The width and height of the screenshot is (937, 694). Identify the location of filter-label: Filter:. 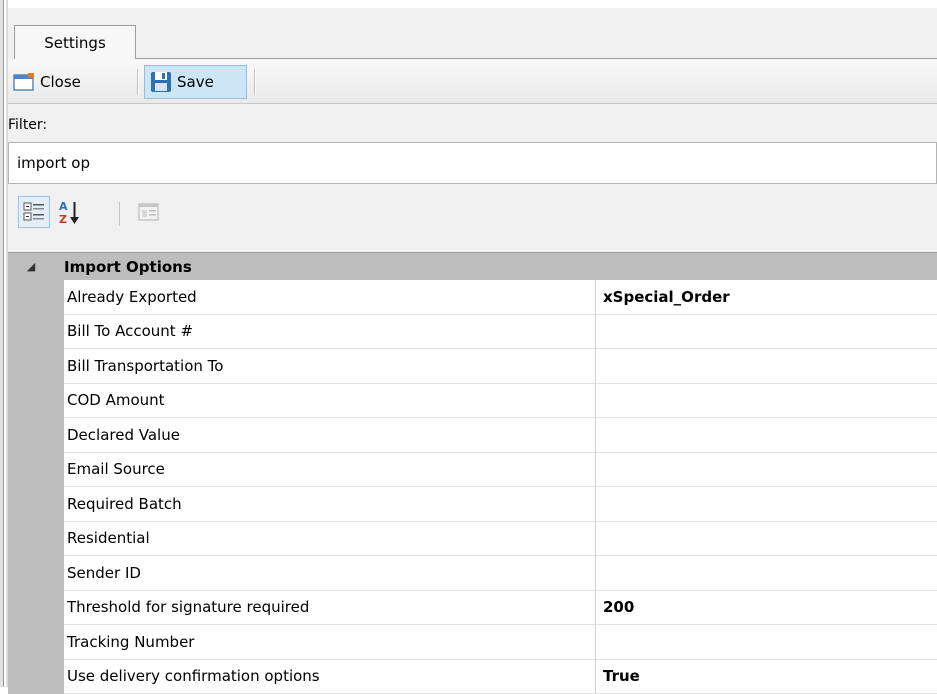
(27, 125).